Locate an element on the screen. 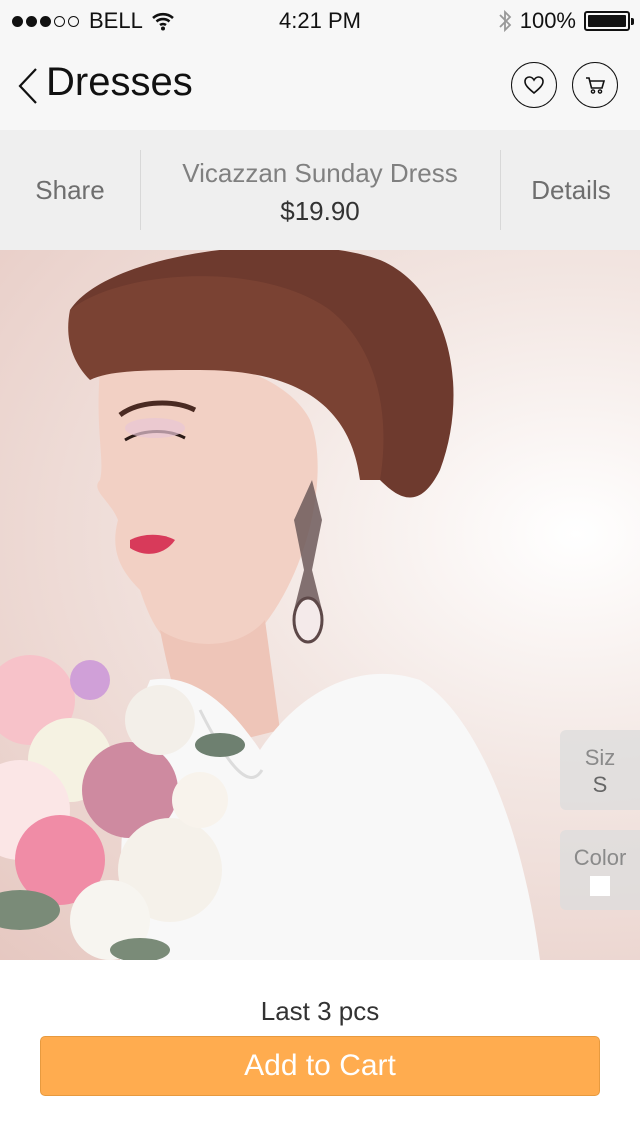  product-price: $19.90 is located at coordinates (320, 211).